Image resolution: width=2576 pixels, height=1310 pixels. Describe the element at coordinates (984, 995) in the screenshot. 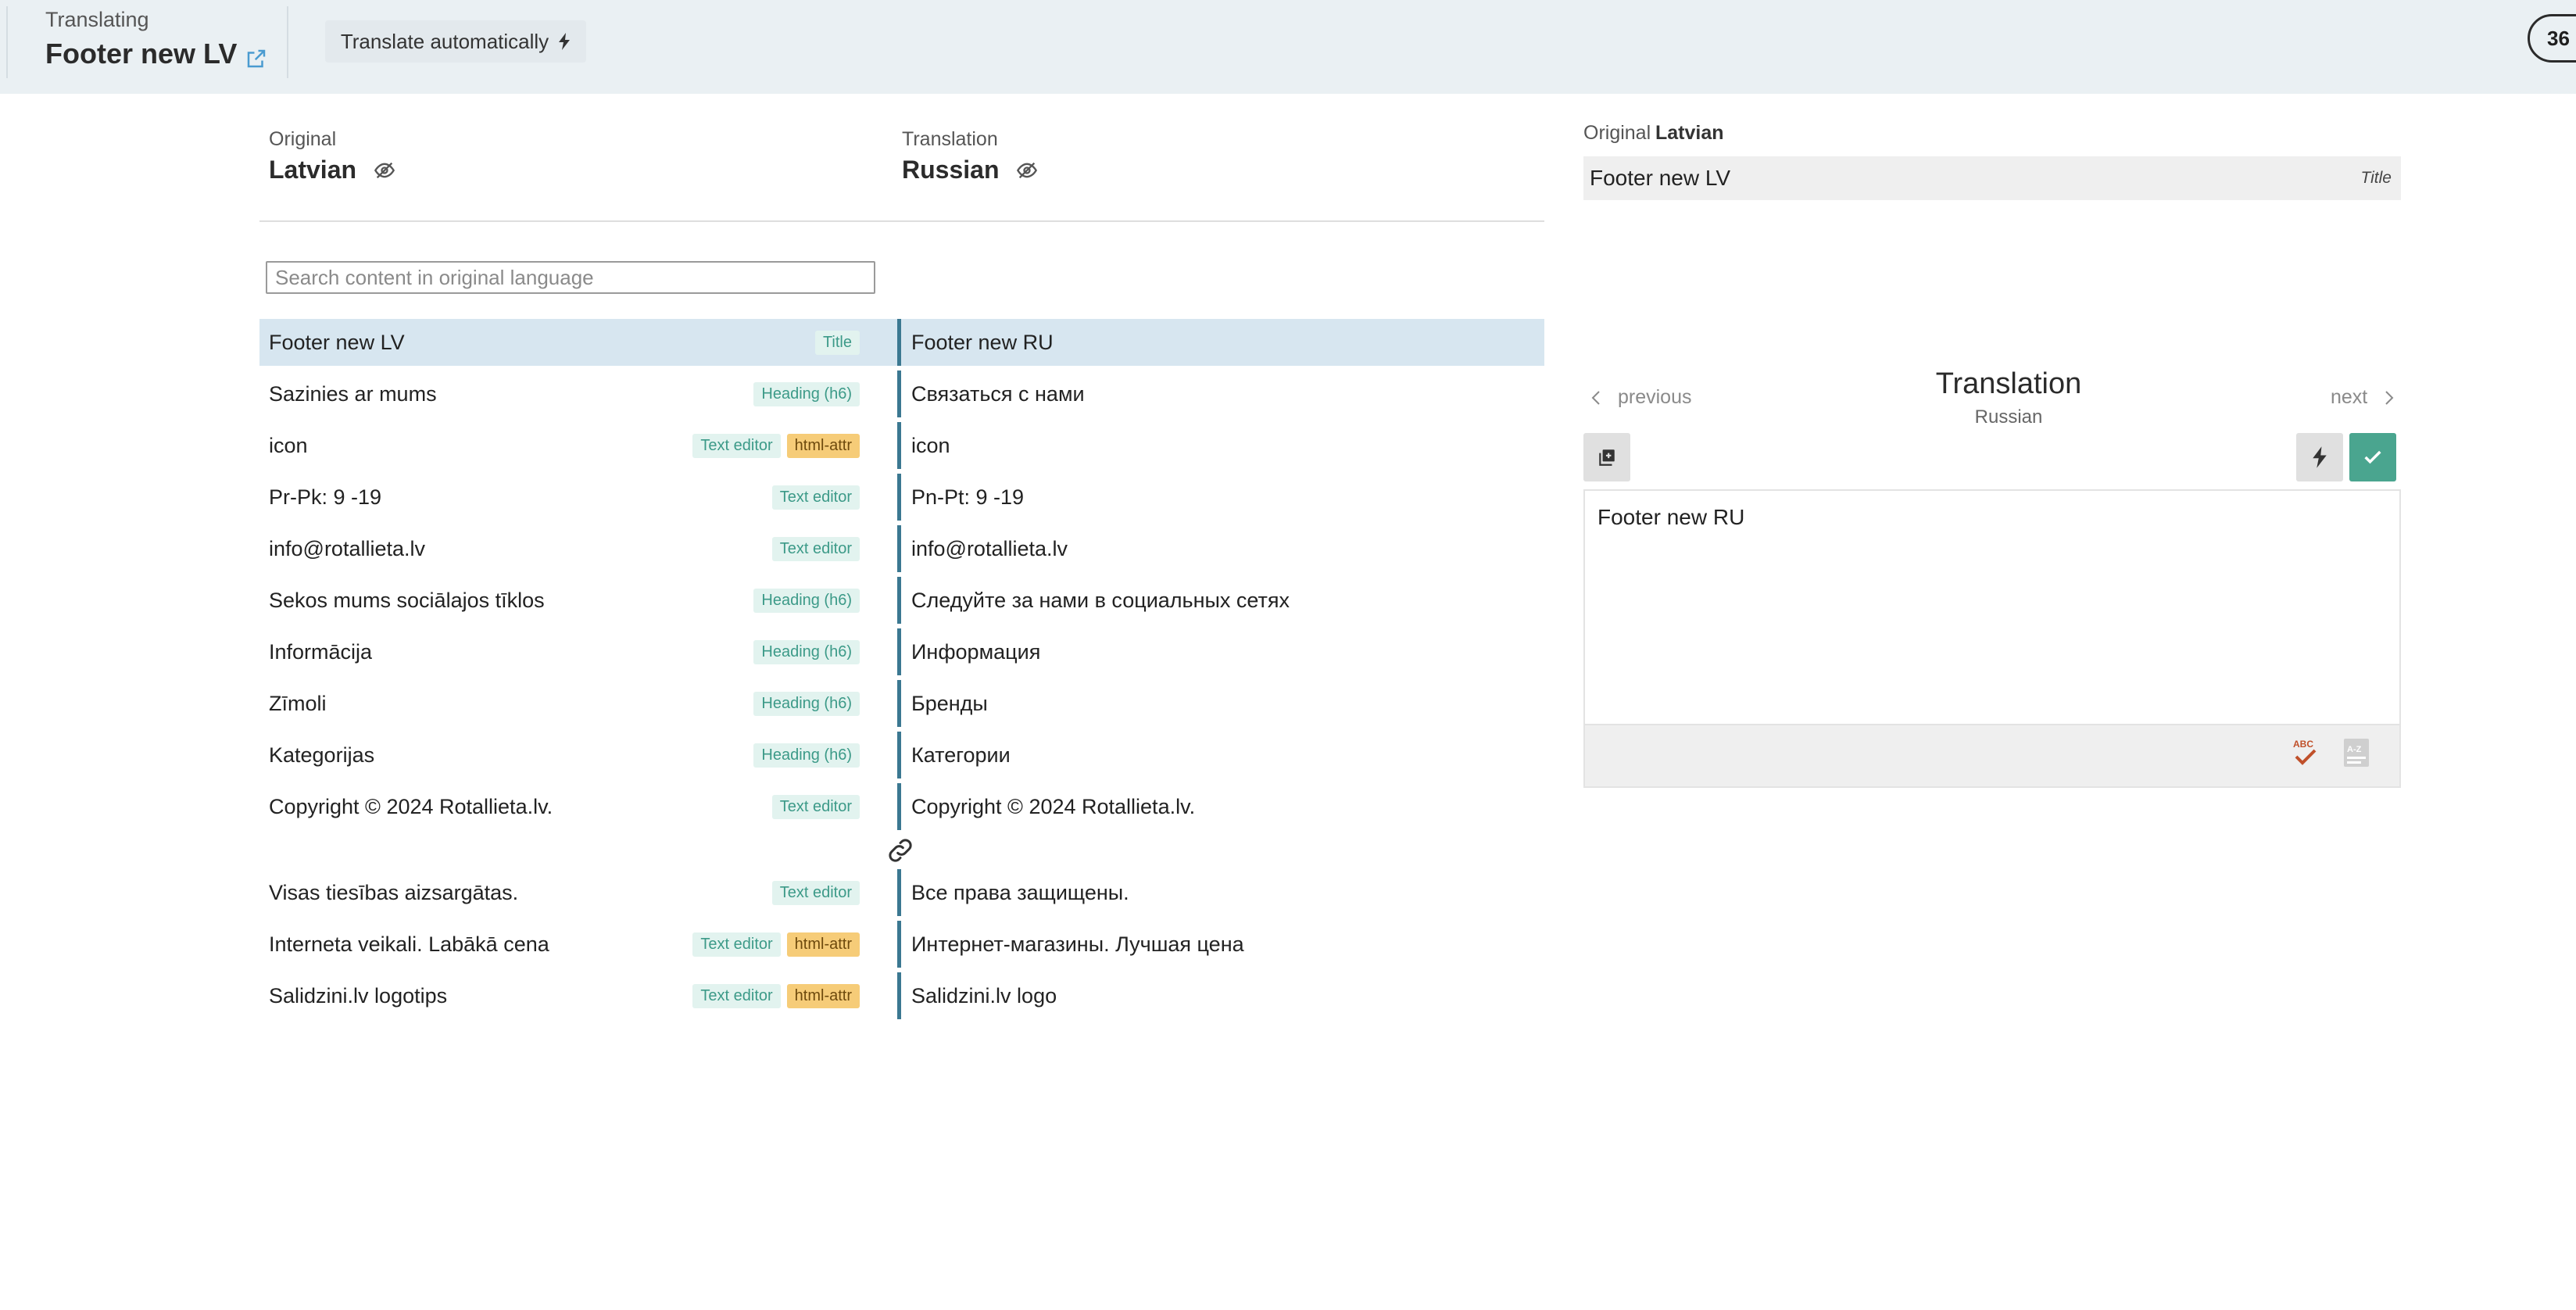

I see `translation-text: Salidzini.lv logo` at that location.